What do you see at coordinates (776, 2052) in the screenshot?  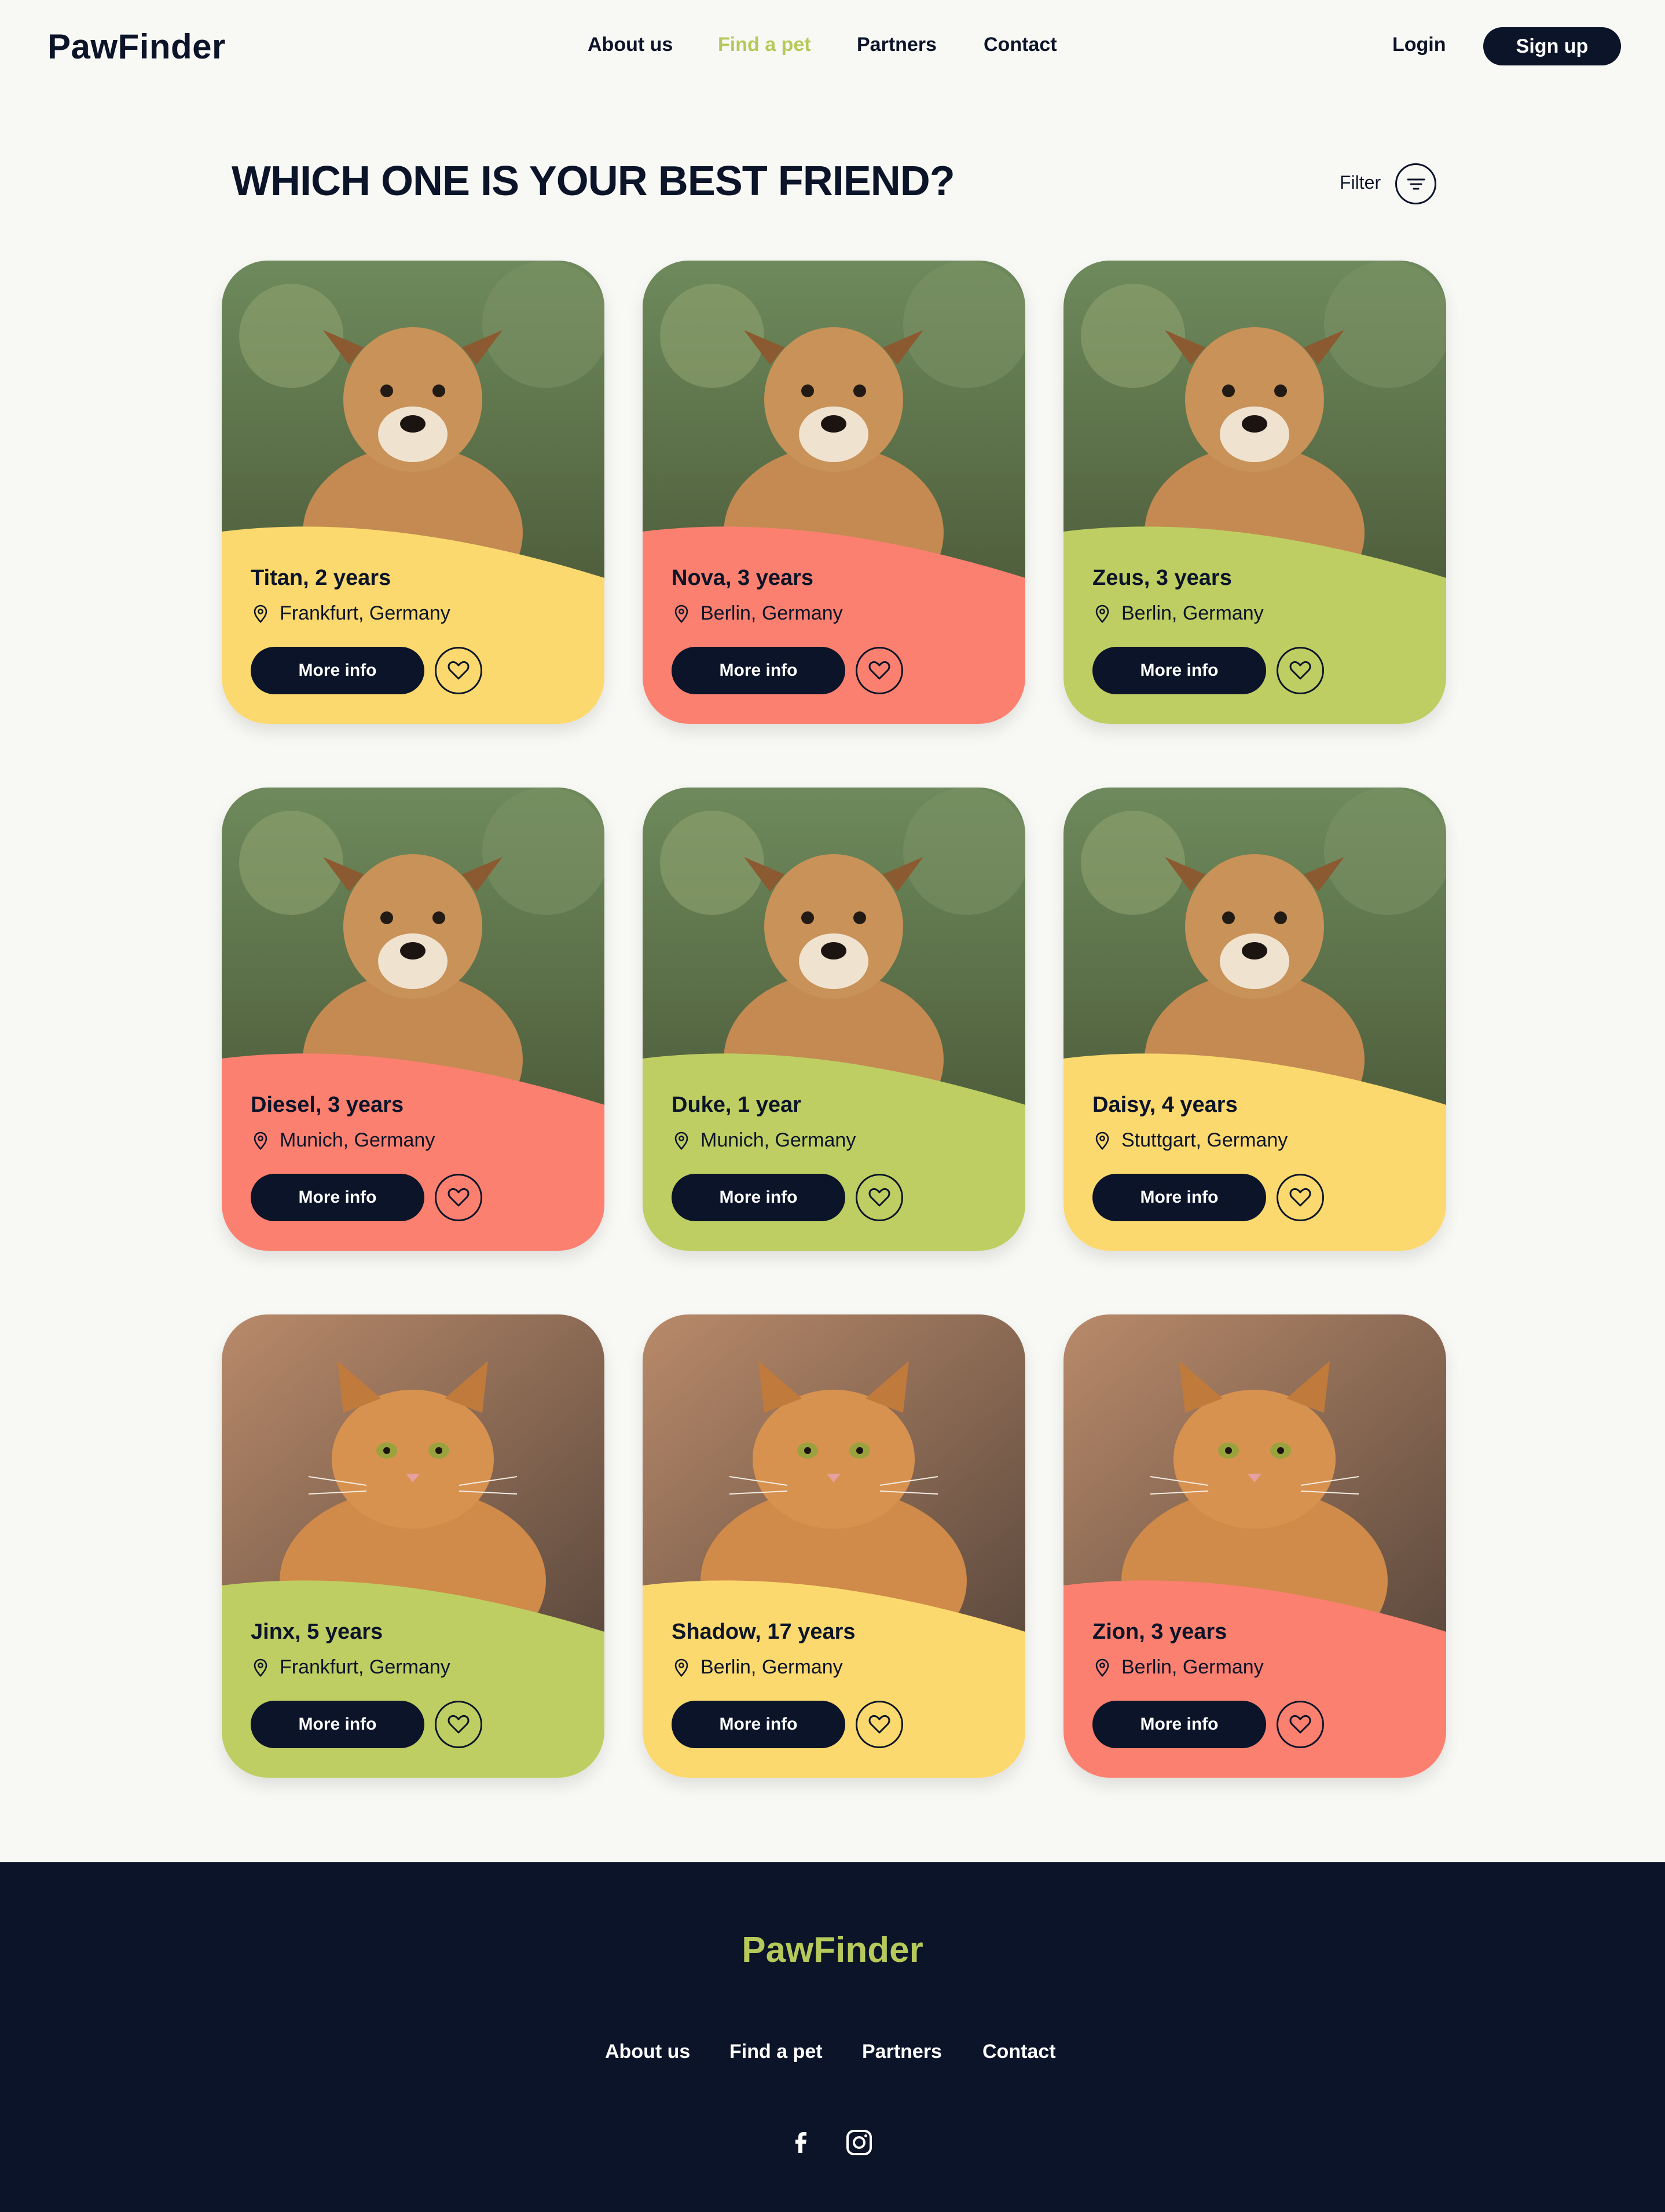 I see `footer-nav-find-a-pet: Find a pet` at bounding box center [776, 2052].